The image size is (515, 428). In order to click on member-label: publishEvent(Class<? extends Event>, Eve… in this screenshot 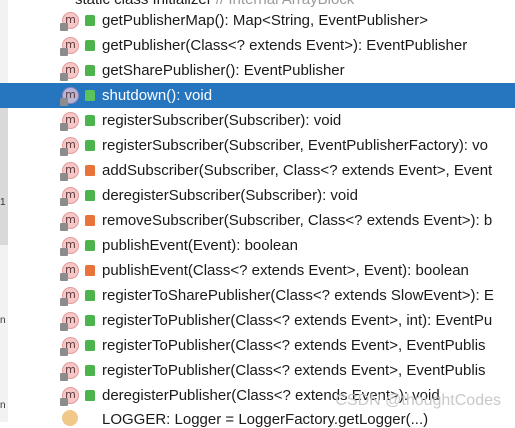, I will do `click(285, 270)`.